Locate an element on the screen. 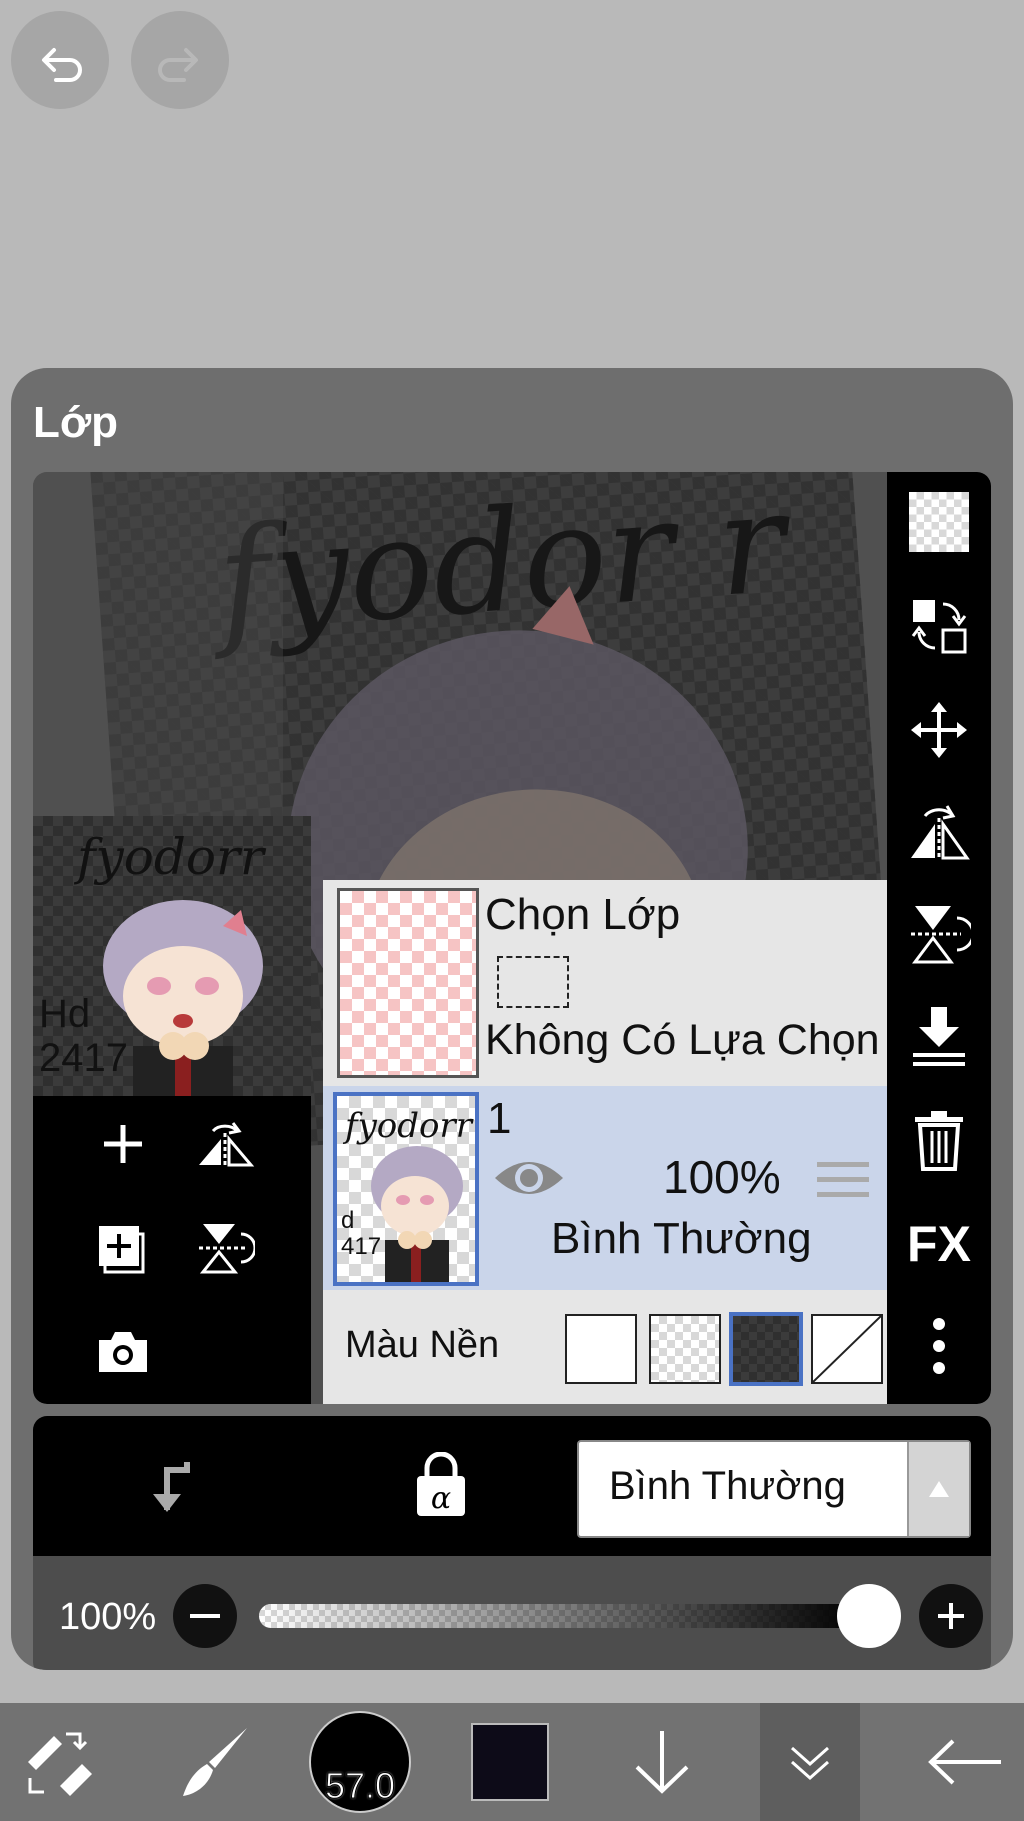 The width and height of the screenshot is (1024, 1821). move-icon is located at coordinates (939, 730).